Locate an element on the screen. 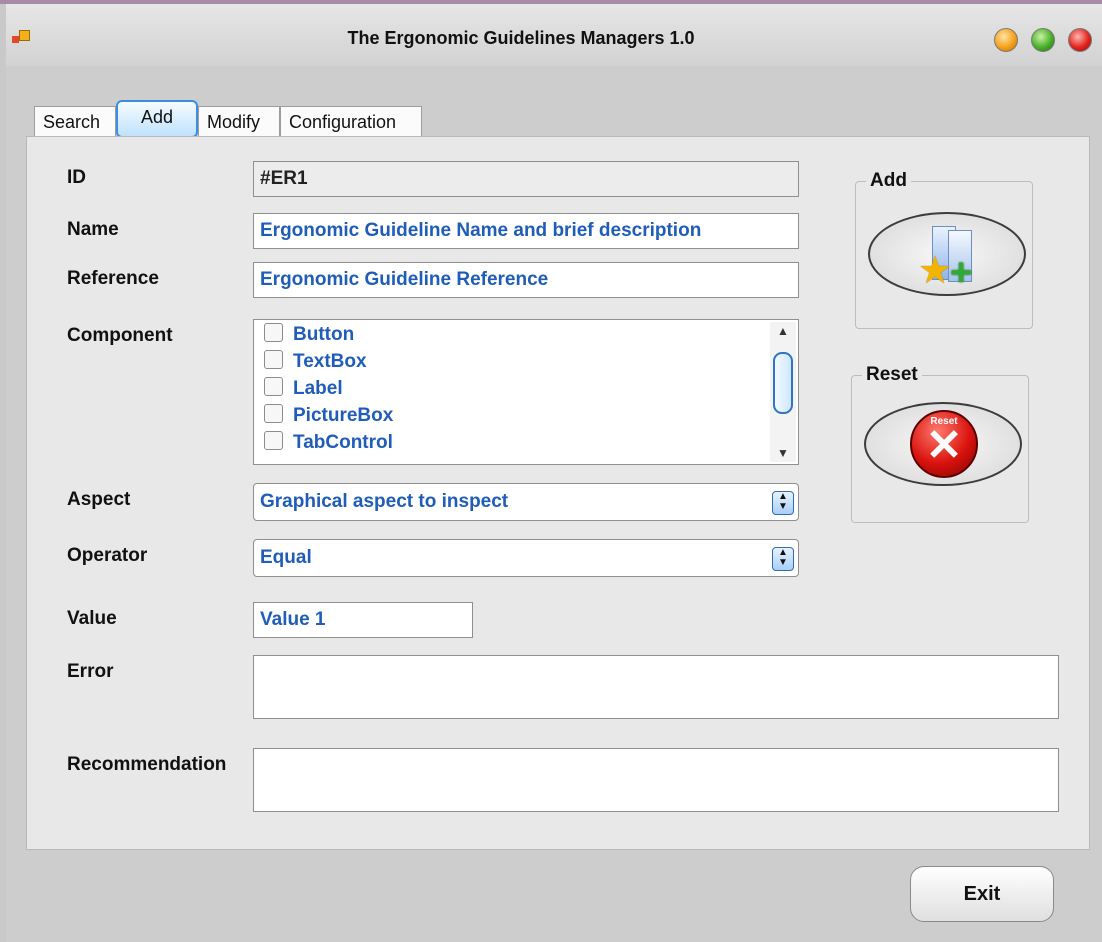 The width and height of the screenshot is (1102, 942). tab-configuration: Configuration is located at coordinates (351, 121).